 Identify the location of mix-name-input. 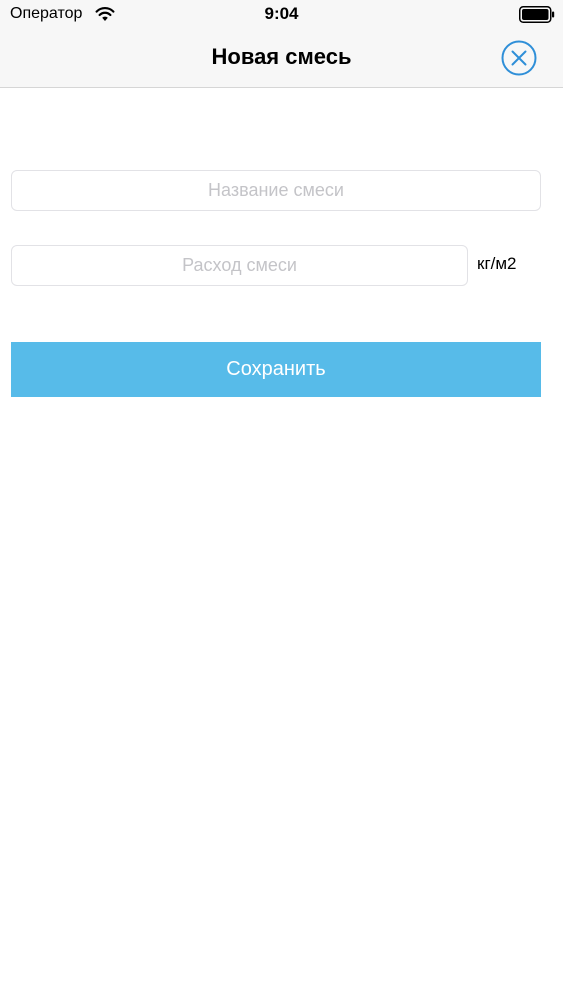
(276, 190).